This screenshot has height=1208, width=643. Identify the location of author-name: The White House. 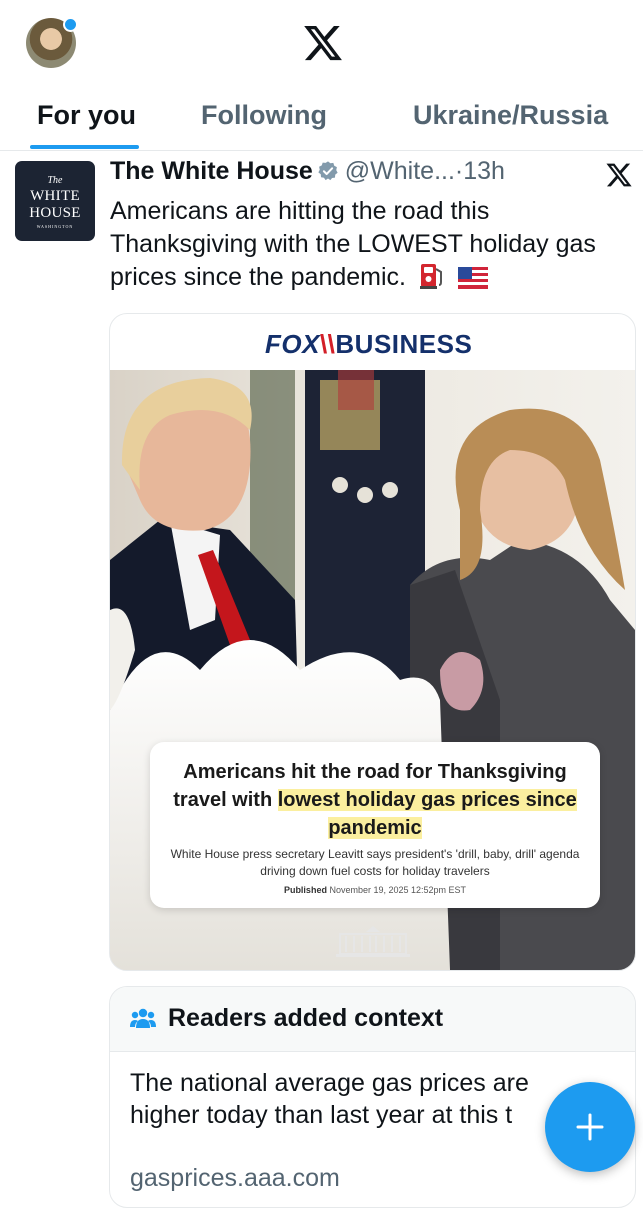
(211, 171).